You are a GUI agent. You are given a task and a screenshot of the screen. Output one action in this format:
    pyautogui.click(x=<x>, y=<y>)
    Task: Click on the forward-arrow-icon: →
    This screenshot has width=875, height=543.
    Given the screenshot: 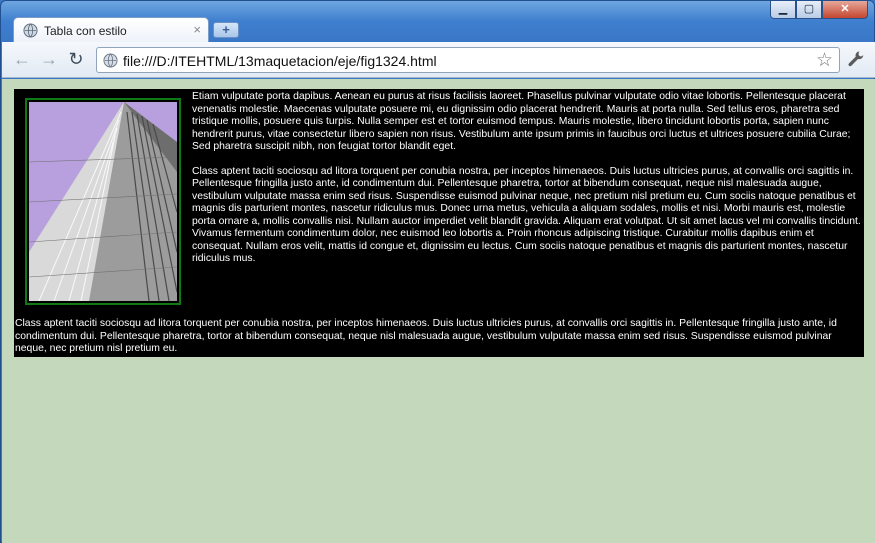 What is the action you would take?
    pyautogui.click(x=49, y=60)
    